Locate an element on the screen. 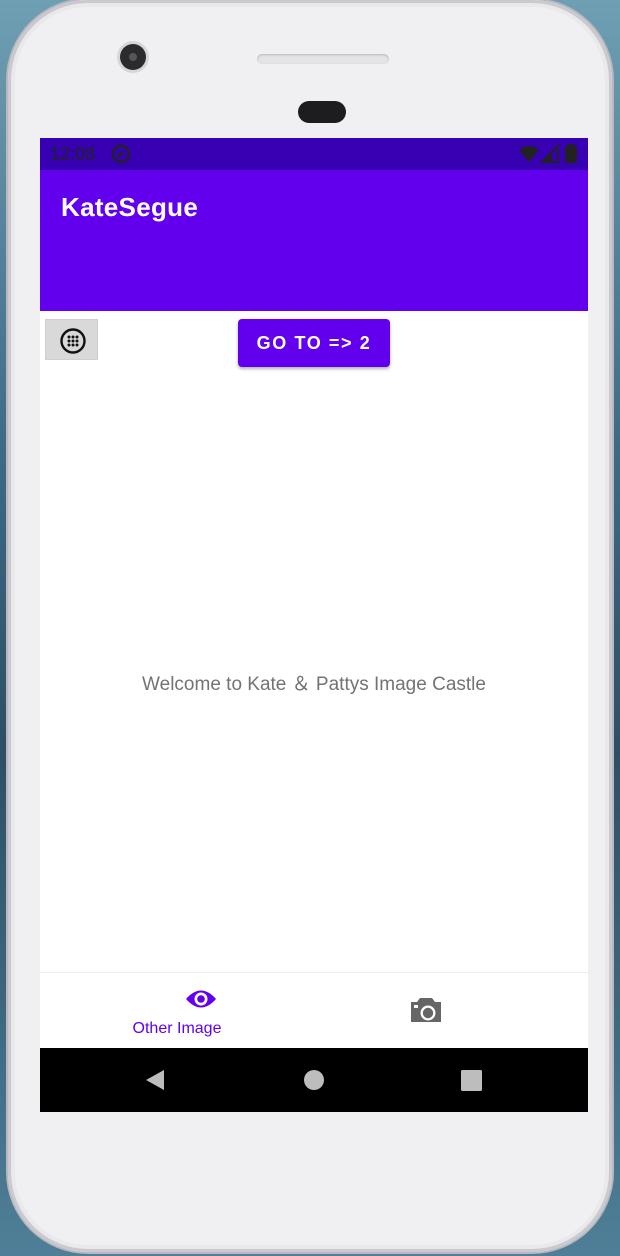 This screenshot has width=620, height=1256. back-icon is located at coordinates (155, 1080).